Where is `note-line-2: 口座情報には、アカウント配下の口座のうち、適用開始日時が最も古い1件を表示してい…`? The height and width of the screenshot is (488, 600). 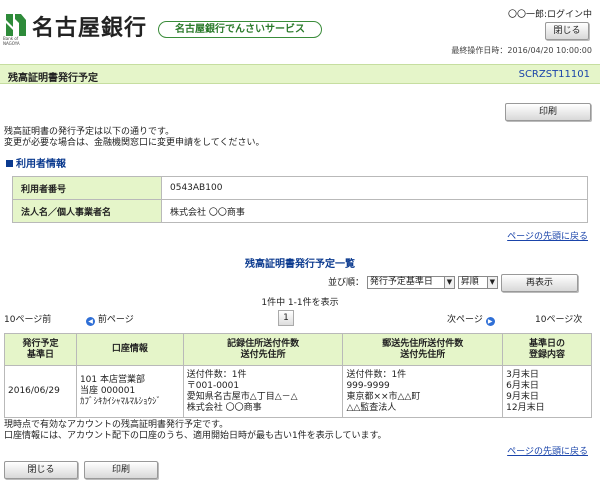
note-line-2: 口座情報には、アカウント配下の口座のうち、適用開始日時が最も古い1件を表示してい… is located at coordinates (195, 436).